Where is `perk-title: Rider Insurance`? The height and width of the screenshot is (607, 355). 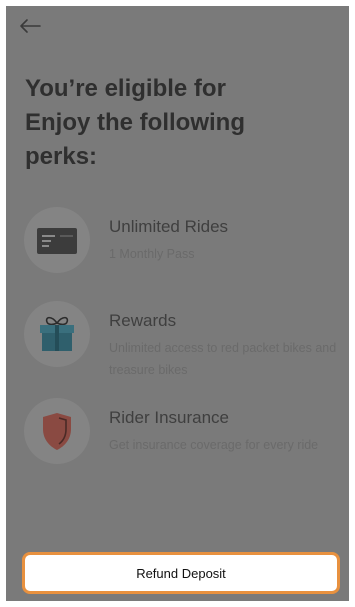 perk-title: Rider Insurance is located at coordinates (169, 417).